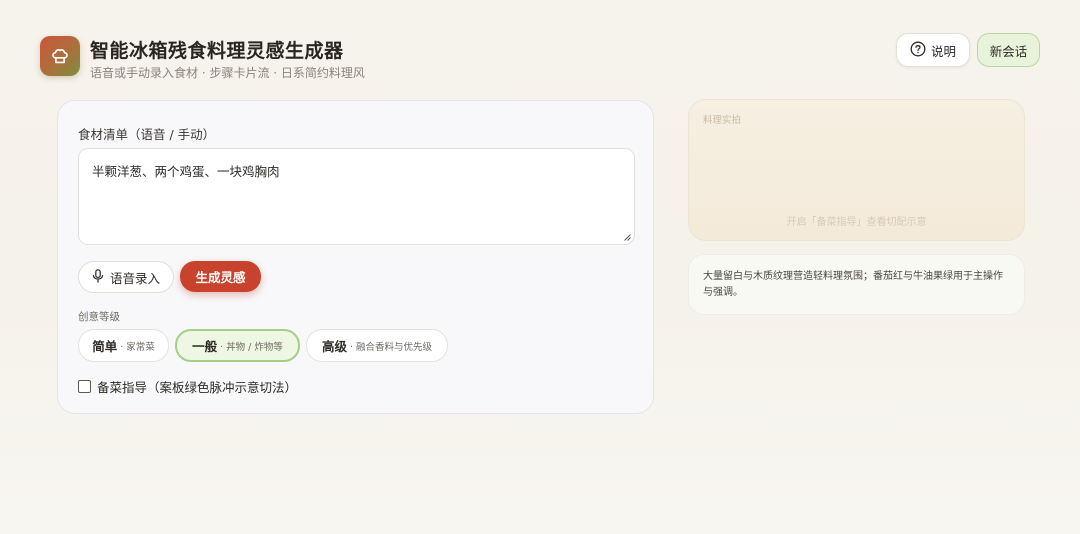  What do you see at coordinates (186, 171) in the screenshot?
I see `ingredients-value: 半颗洋葱、两个鸡蛋、一块鸡胸肉` at bounding box center [186, 171].